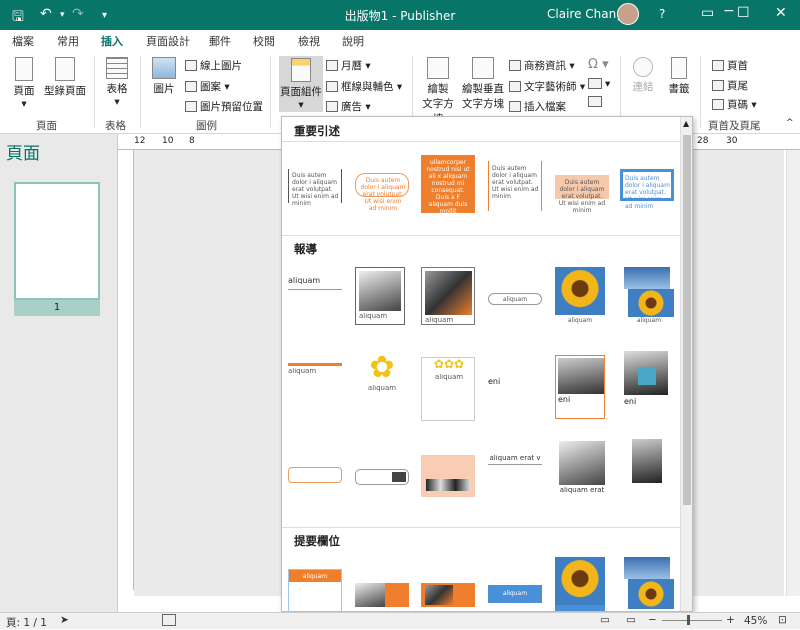 Image resolution: width=800 pixels, height=630 pixels. I want to click on zoom-out-button: −, so click(652, 620).